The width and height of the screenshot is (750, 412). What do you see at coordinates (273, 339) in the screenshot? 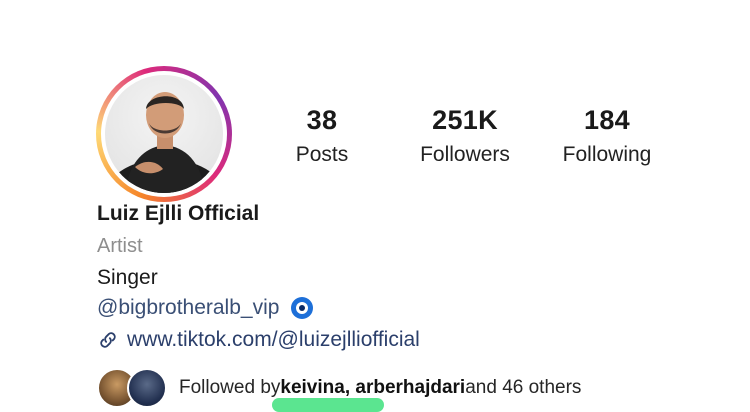
I see `link-text: www.tiktok.com/@luizejlliofficial` at bounding box center [273, 339].